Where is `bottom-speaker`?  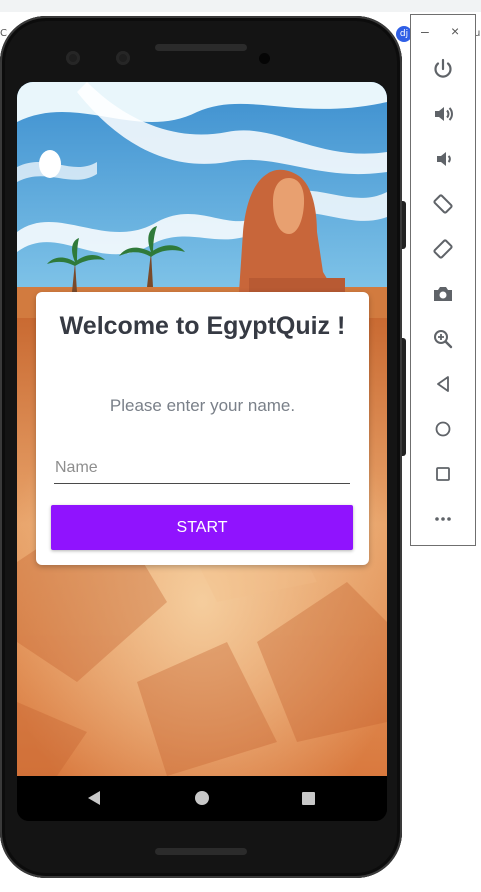
bottom-speaker is located at coordinates (201, 851).